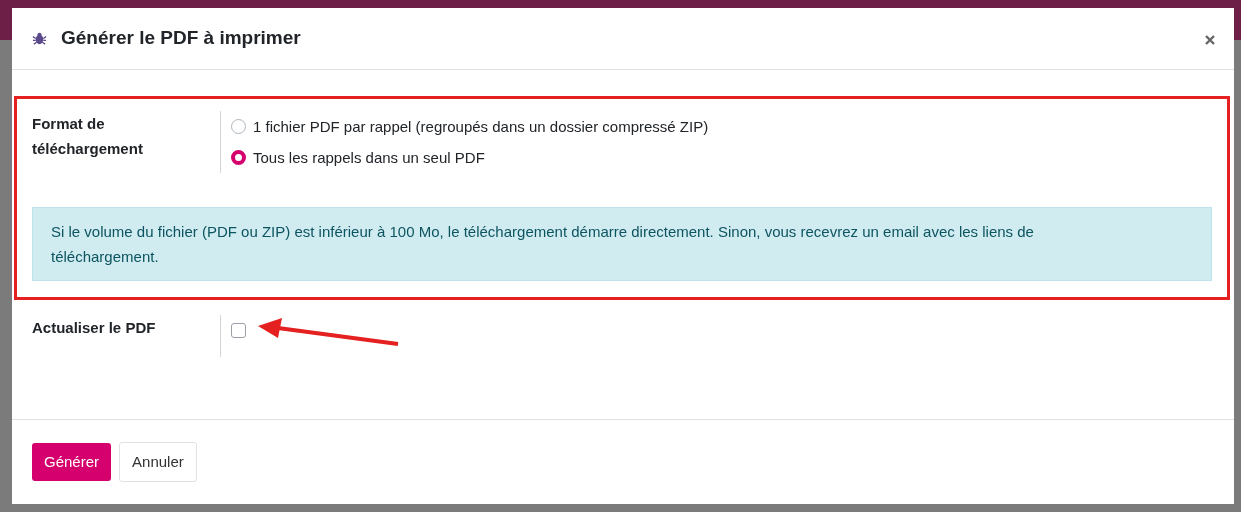  Describe the element at coordinates (1210, 39) in the screenshot. I see `close-icon` at that location.